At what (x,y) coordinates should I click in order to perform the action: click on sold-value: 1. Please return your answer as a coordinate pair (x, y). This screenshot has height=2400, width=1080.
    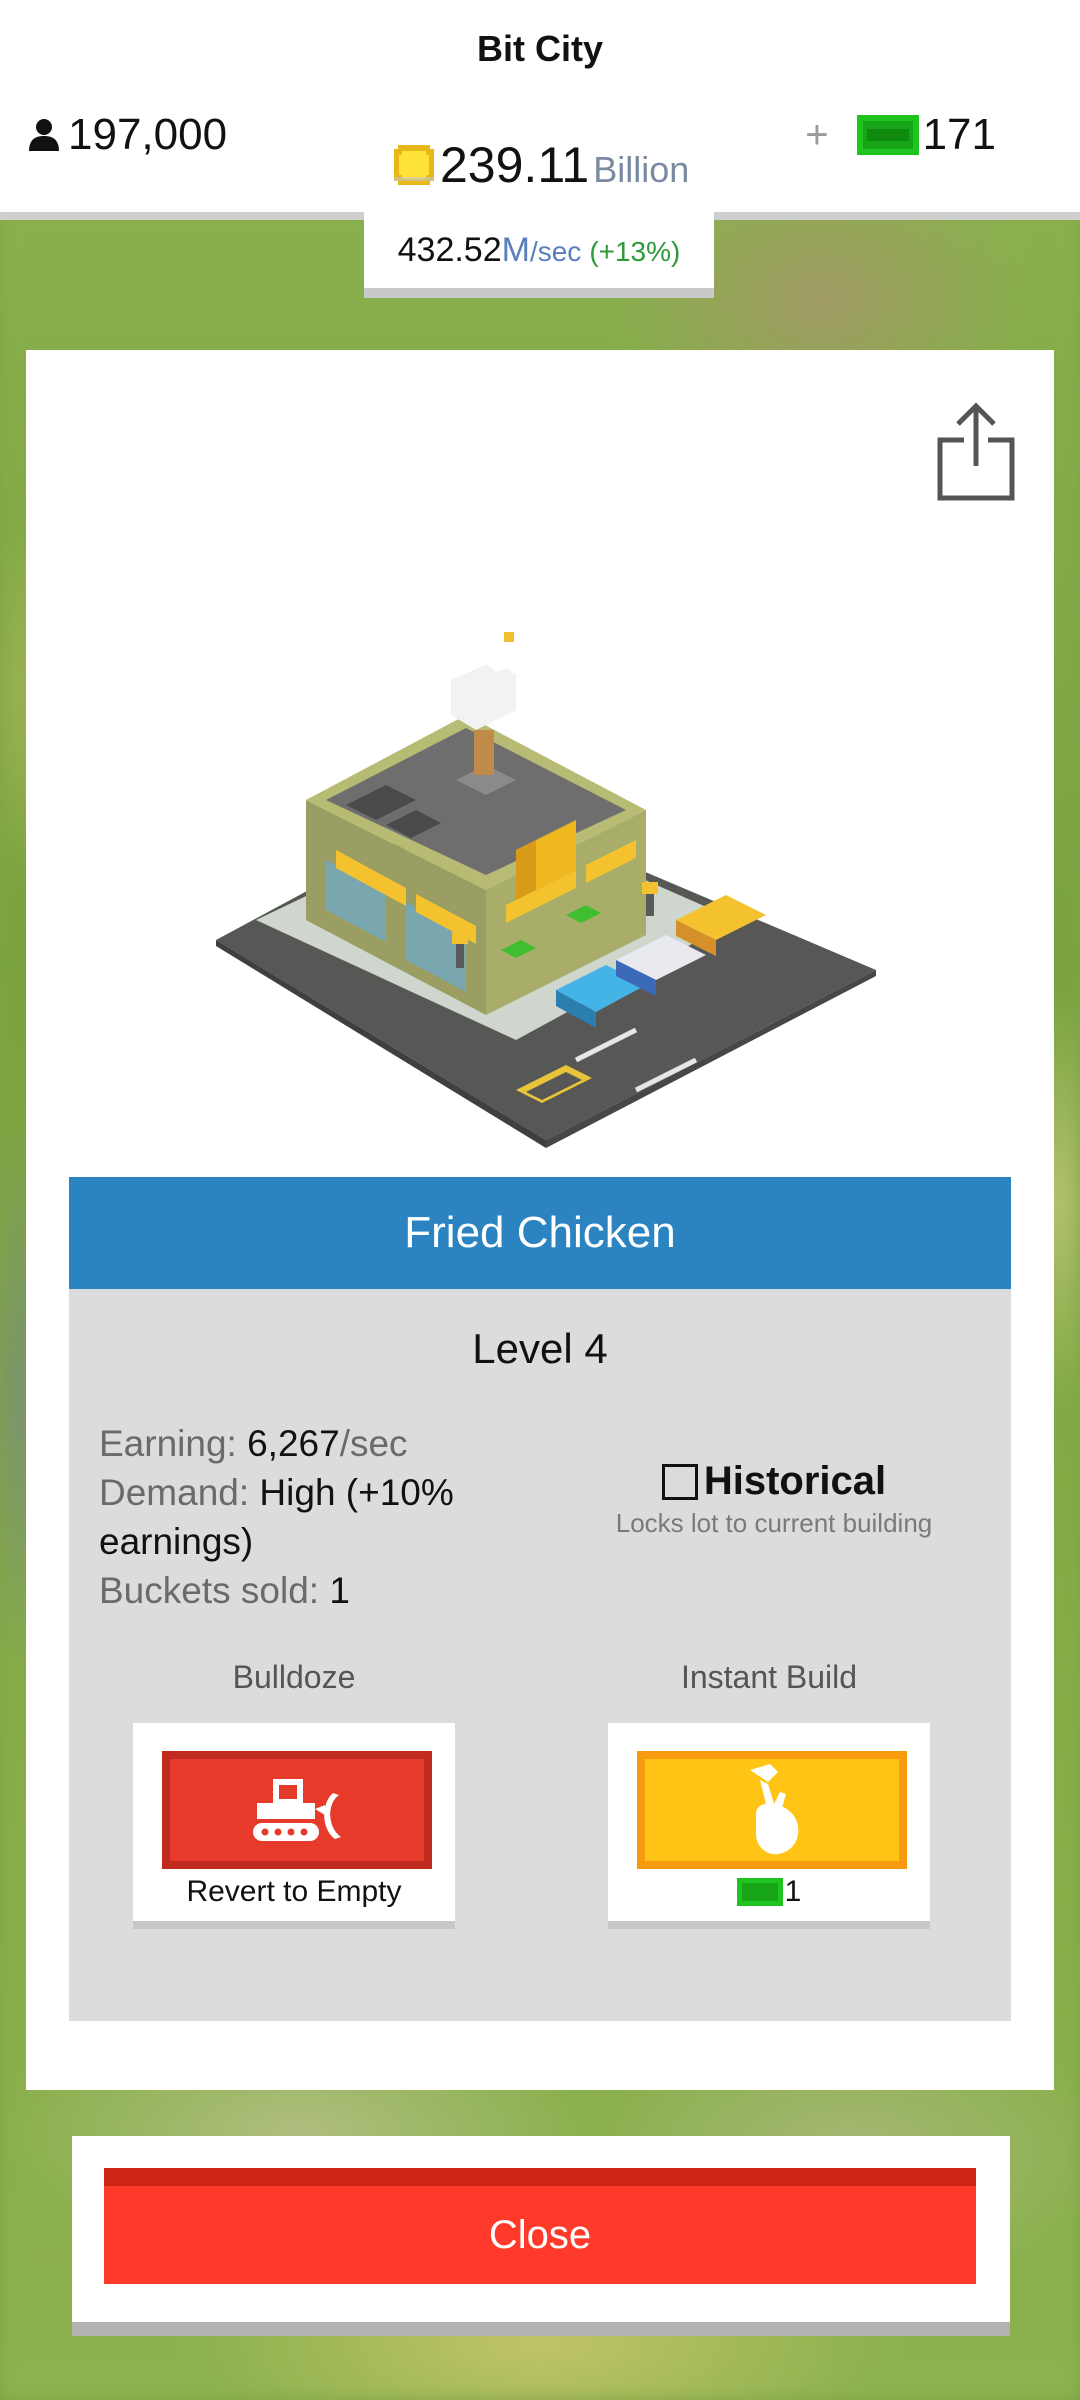
    Looking at the image, I should click on (339, 1590).